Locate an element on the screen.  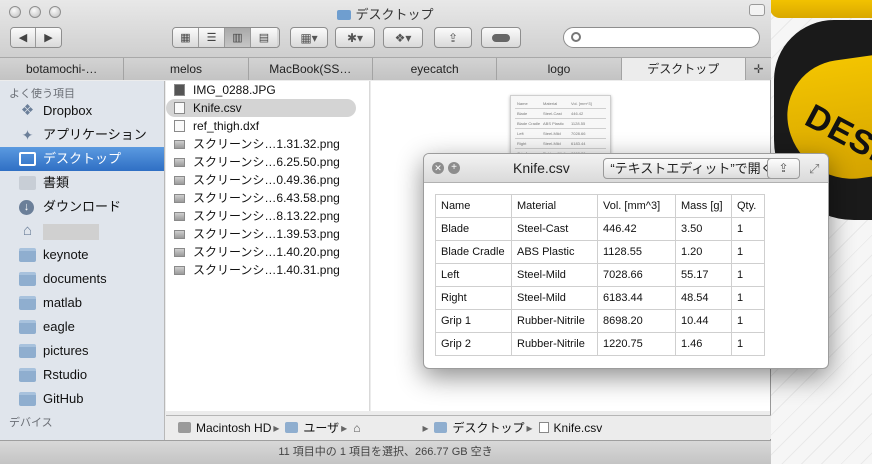
table-cell: 1.46 is located at coordinates (703, 344).